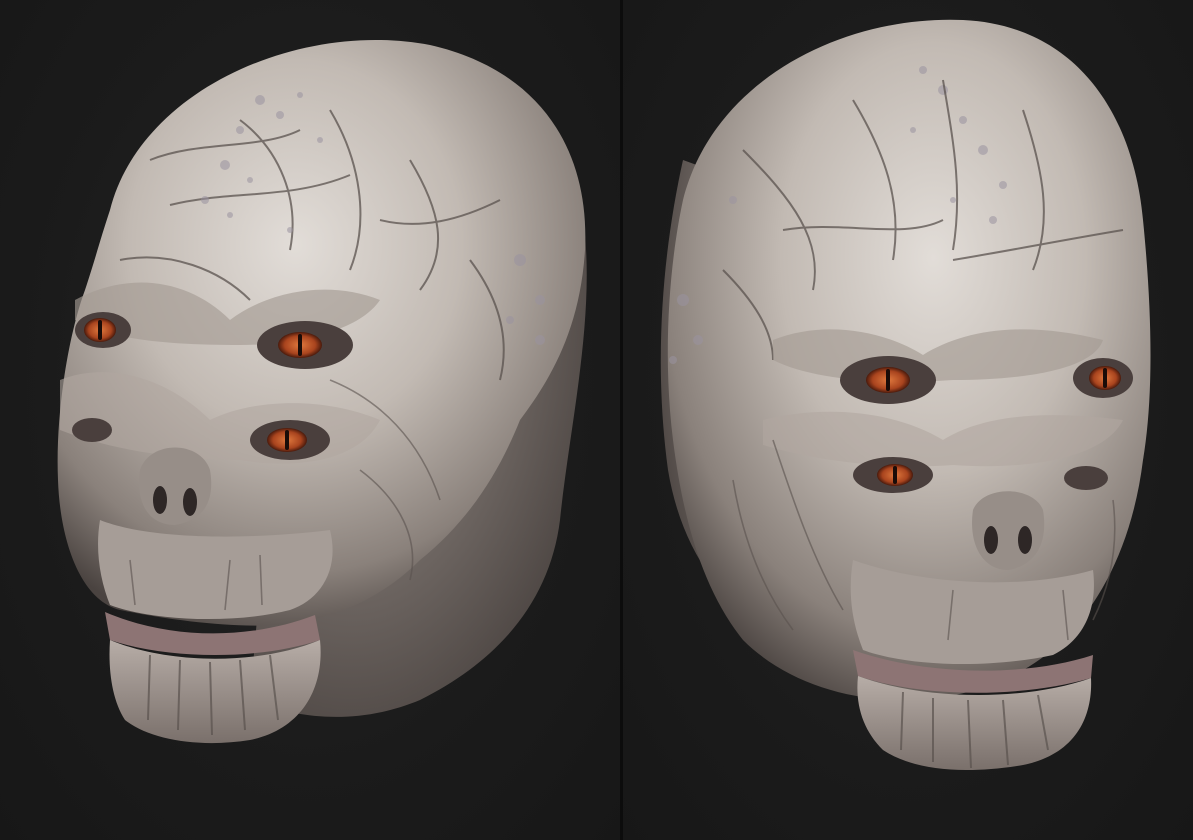 This screenshot has width=1193, height=840. What do you see at coordinates (215, 692) in the screenshot?
I see `jaw-shape` at bounding box center [215, 692].